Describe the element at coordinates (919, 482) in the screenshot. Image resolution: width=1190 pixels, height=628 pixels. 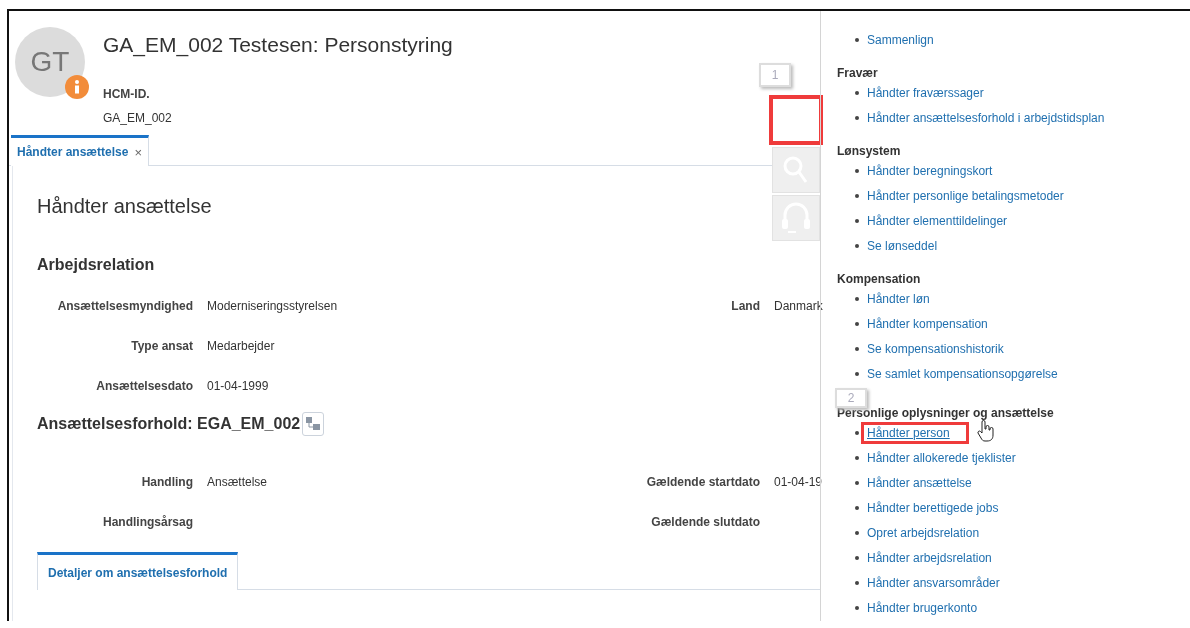
I see `task-link: Håndter ansættelse` at that location.